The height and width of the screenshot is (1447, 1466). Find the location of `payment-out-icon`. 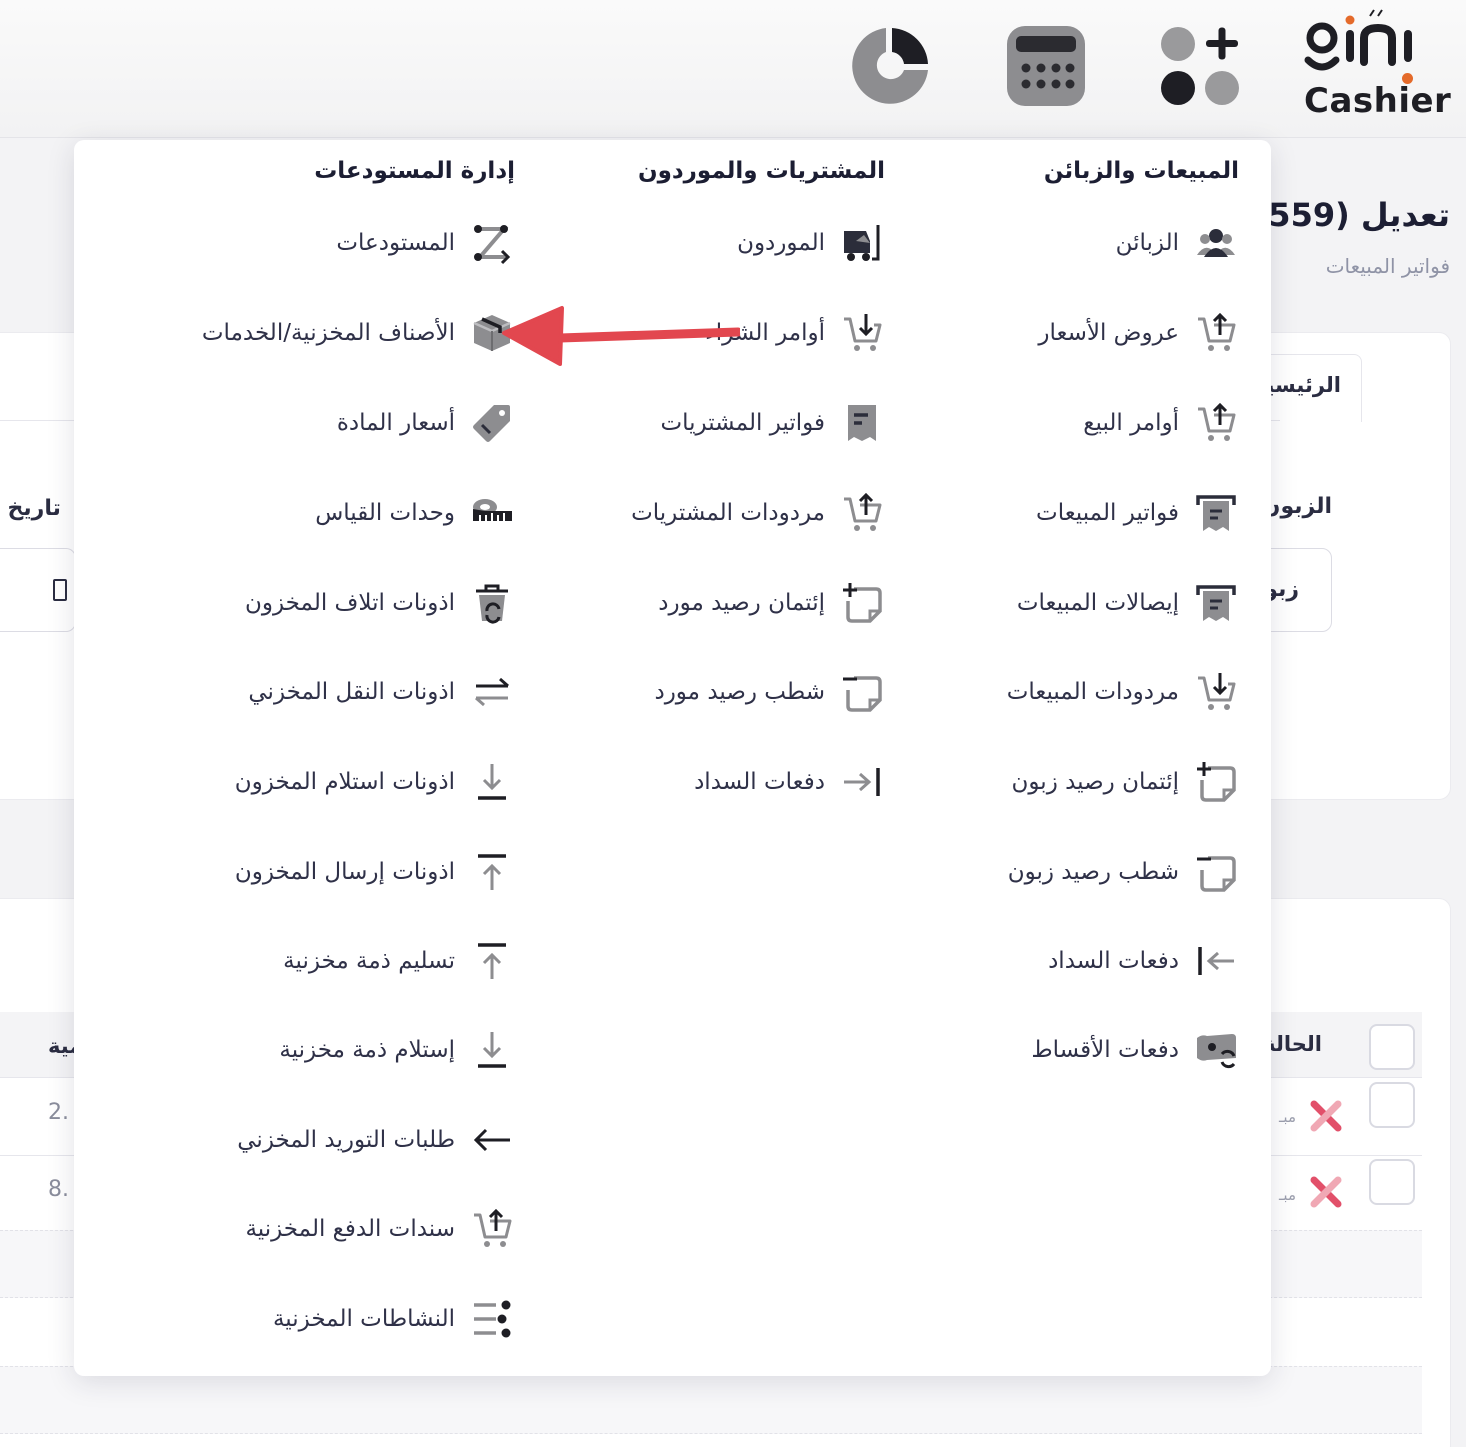

payment-out-icon is located at coordinates (862, 782).